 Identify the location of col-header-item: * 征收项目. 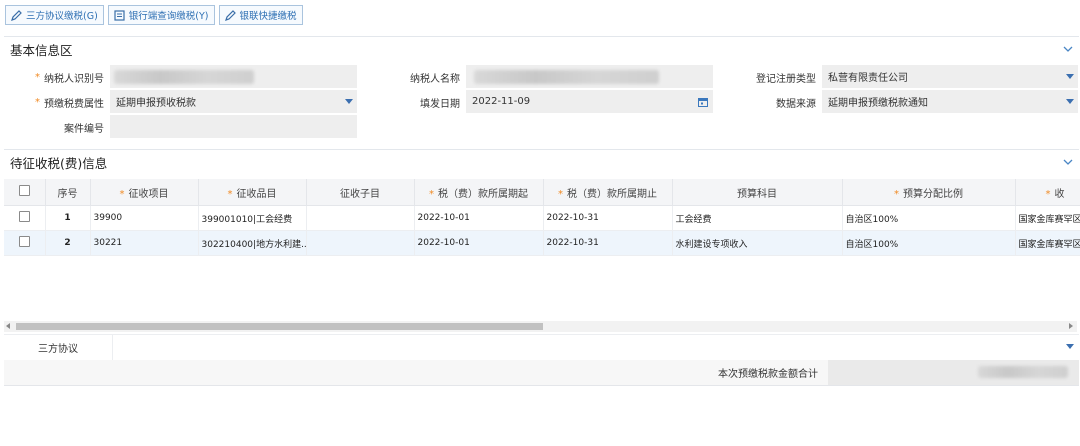
(144, 192).